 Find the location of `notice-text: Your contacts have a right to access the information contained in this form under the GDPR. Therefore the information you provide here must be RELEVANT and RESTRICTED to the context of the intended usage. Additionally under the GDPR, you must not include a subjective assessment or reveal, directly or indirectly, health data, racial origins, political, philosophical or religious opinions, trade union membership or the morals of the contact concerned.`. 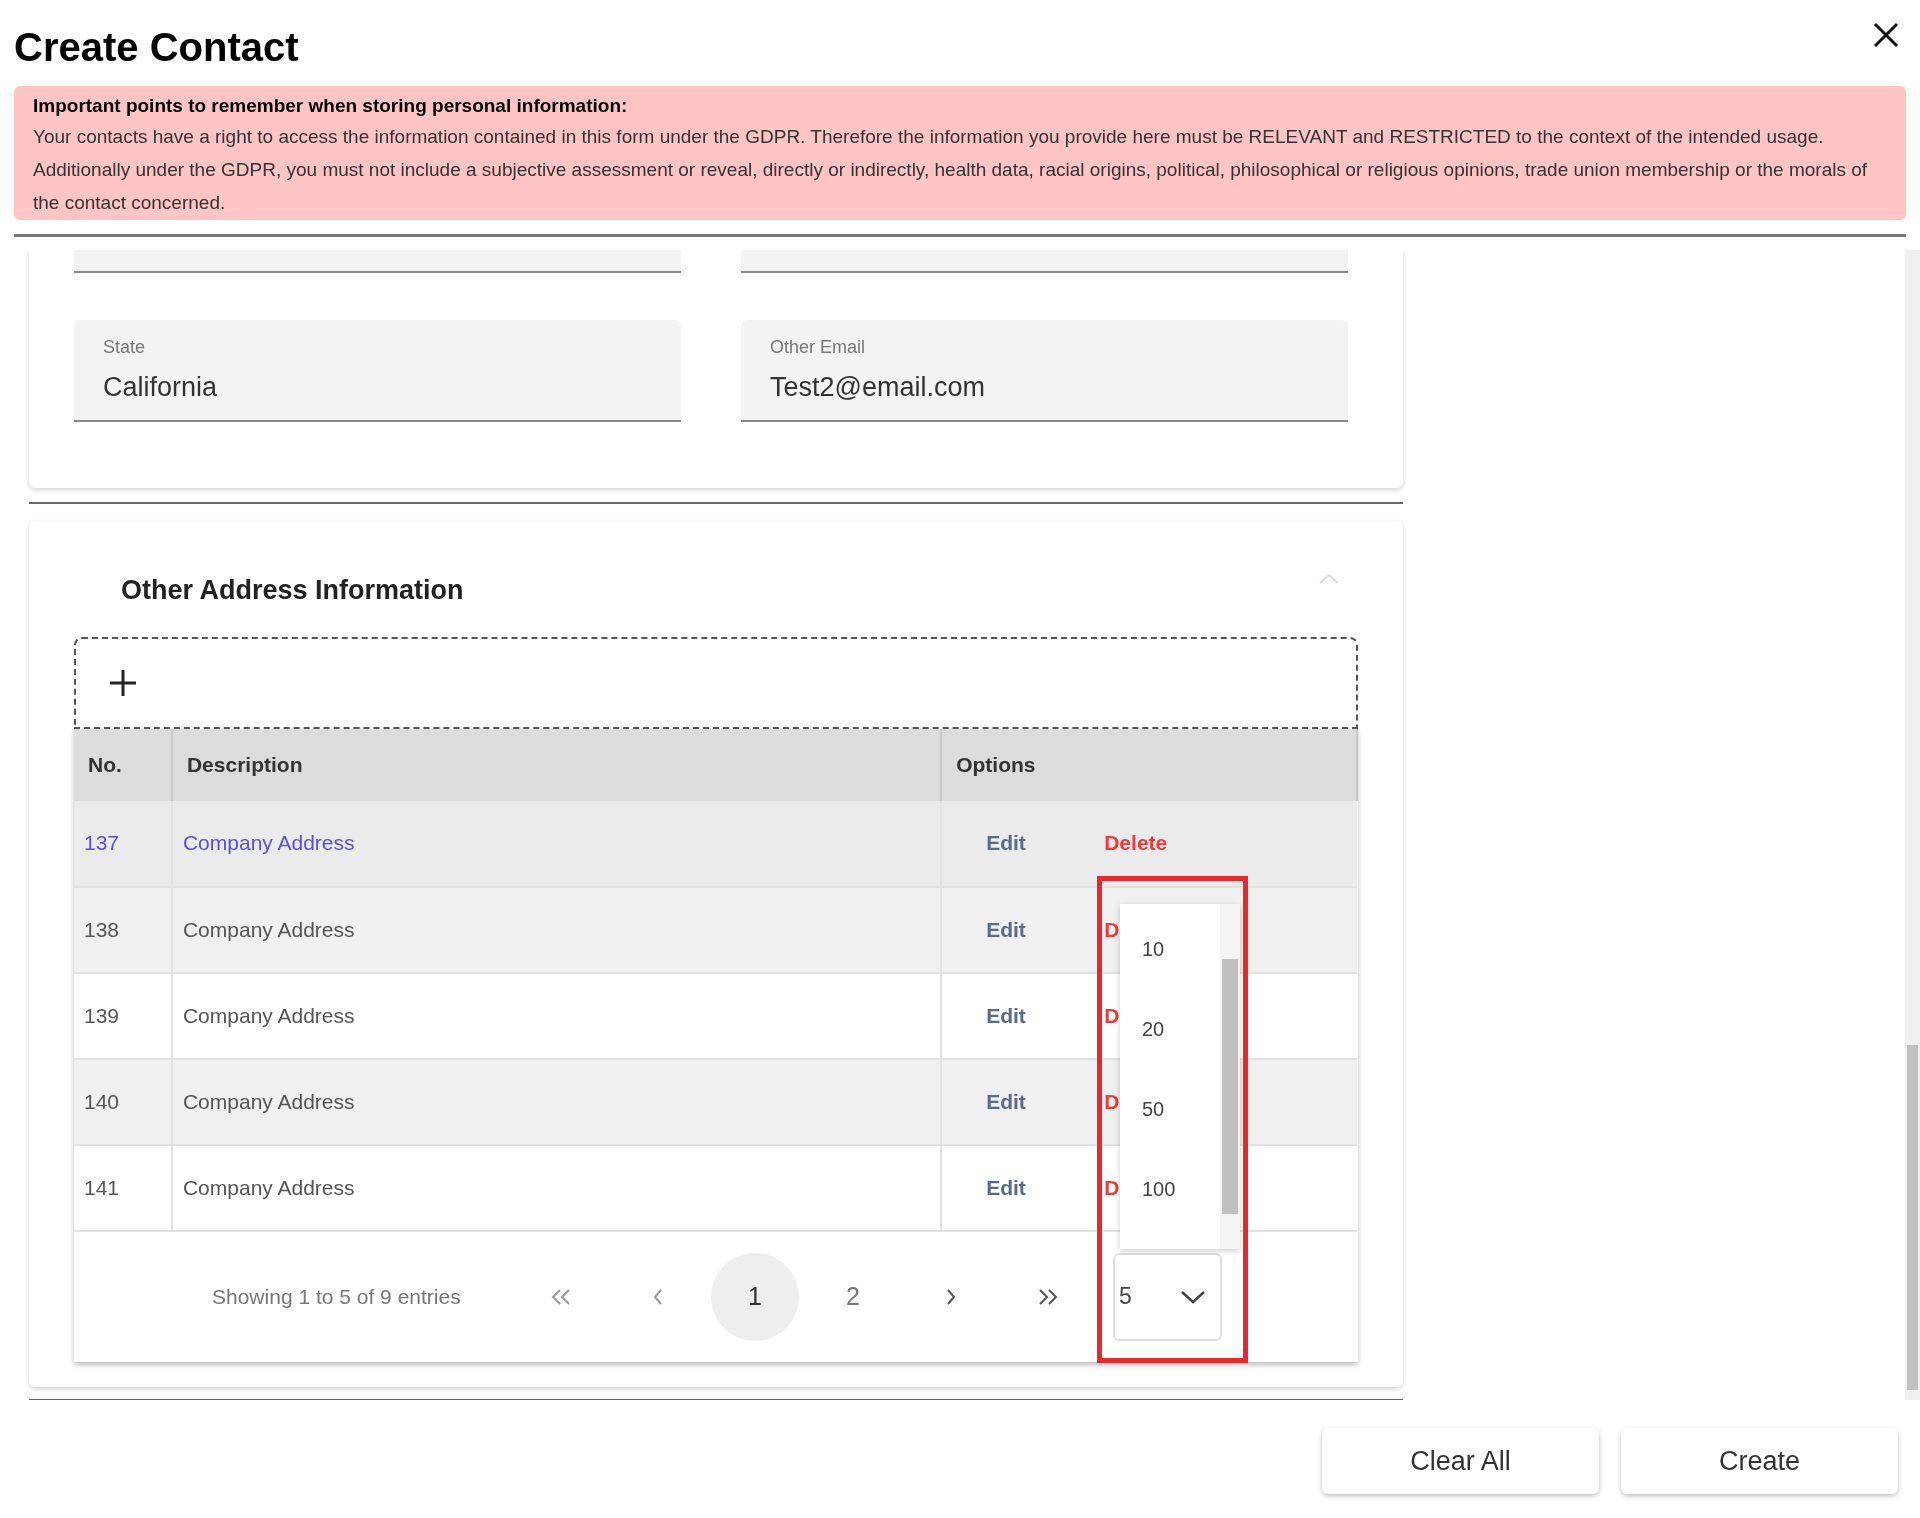

notice-text: Your contacts have a right to access the information contained in this form under the GDPR. Therefore the information you provide here must be RELEVANT and RESTRICTED to the context of the intended usage. Additionally under the GDPR, you must not include a subjective assessment or reveal, directly or indirectly, health data, racial origins, political, philosophical or religious opinions, trade union membership or the morals of the contact concerned. is located at coordinates (951, 170).